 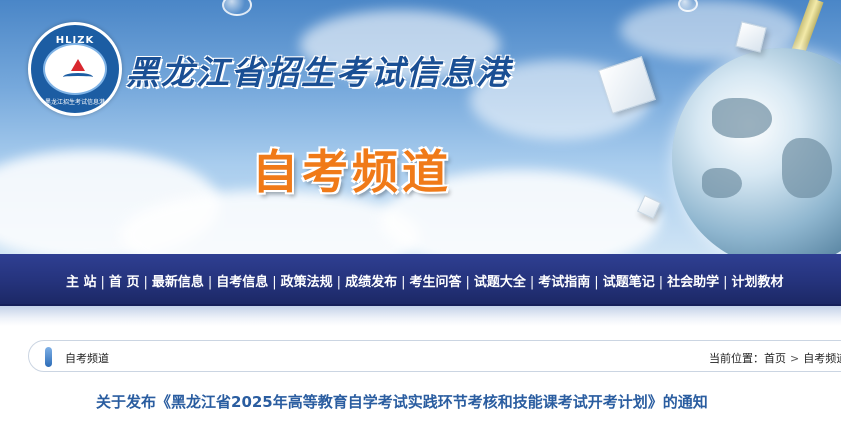 I want to click on site-logo: HLJZK 黑龙江招生考试信息港, so click(x=75, y=69).